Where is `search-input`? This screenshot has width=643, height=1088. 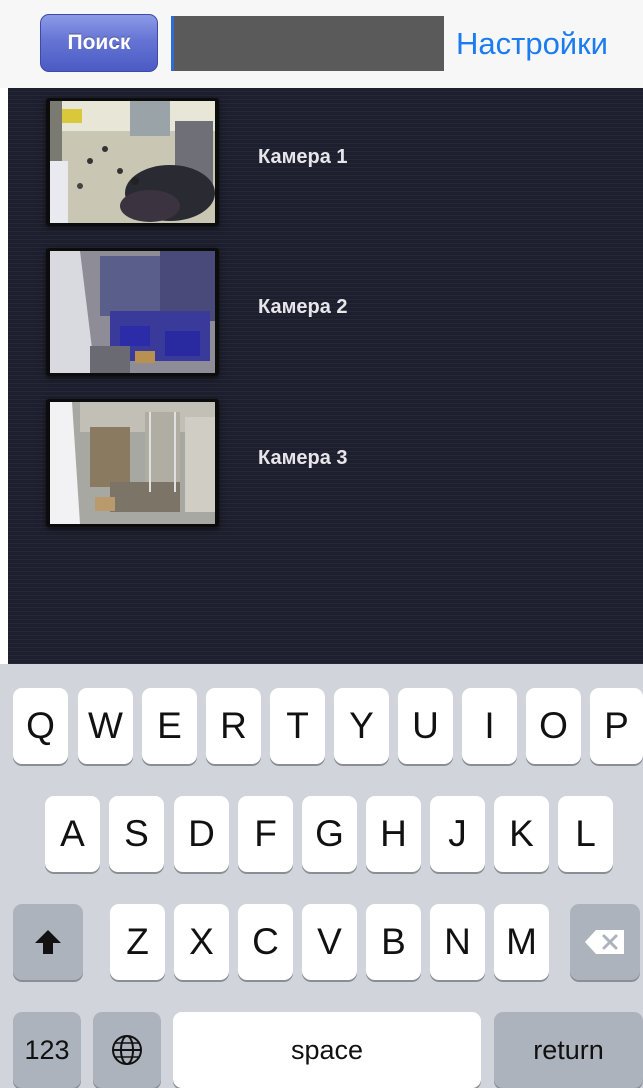
search-input is located at coordinates (307, 43).